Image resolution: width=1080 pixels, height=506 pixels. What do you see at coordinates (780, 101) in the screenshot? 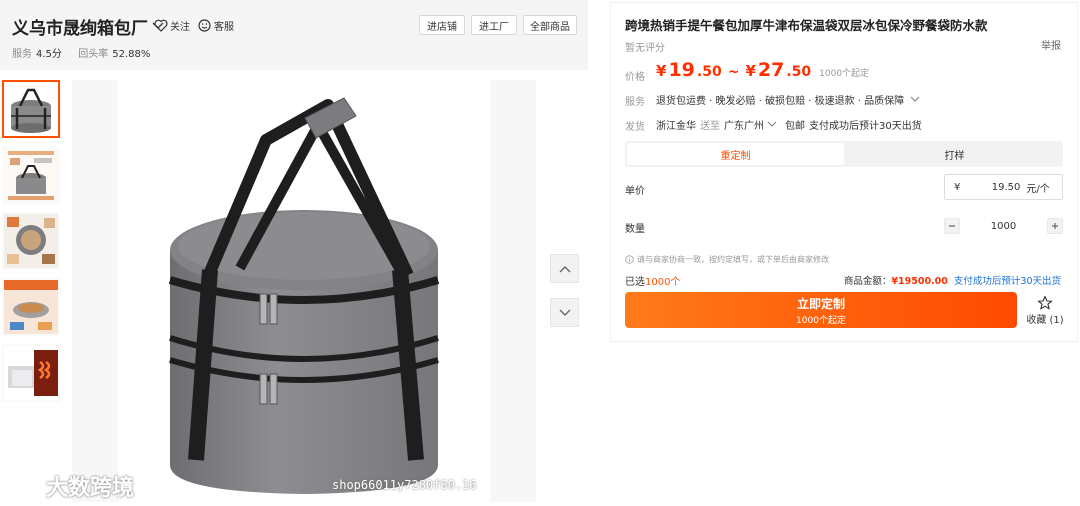
I see `service-list: 退货包运费 · 晚发必赔 · 破损包赔 · 极速退款 · 品质保障` at bounding box center [780, 101].